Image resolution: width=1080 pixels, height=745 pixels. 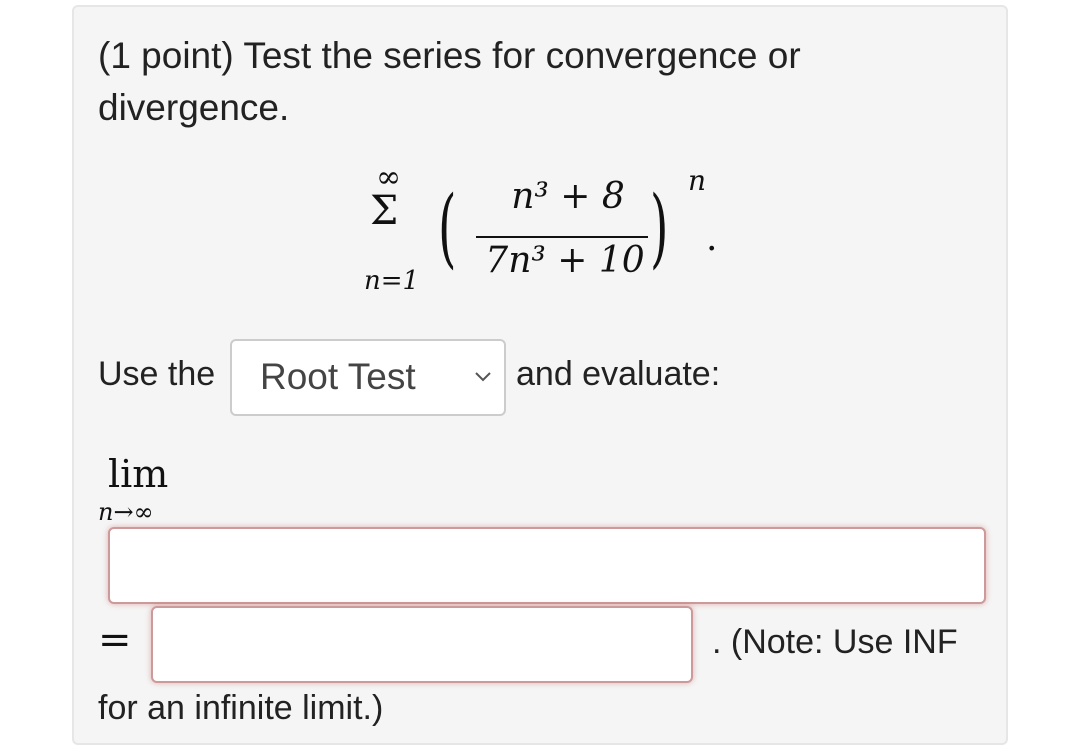 What do you see at coordinates (618, 374) in the screenshot?
I see `prompt-after-text: and evaluate:` at bounding box center [618, 374].